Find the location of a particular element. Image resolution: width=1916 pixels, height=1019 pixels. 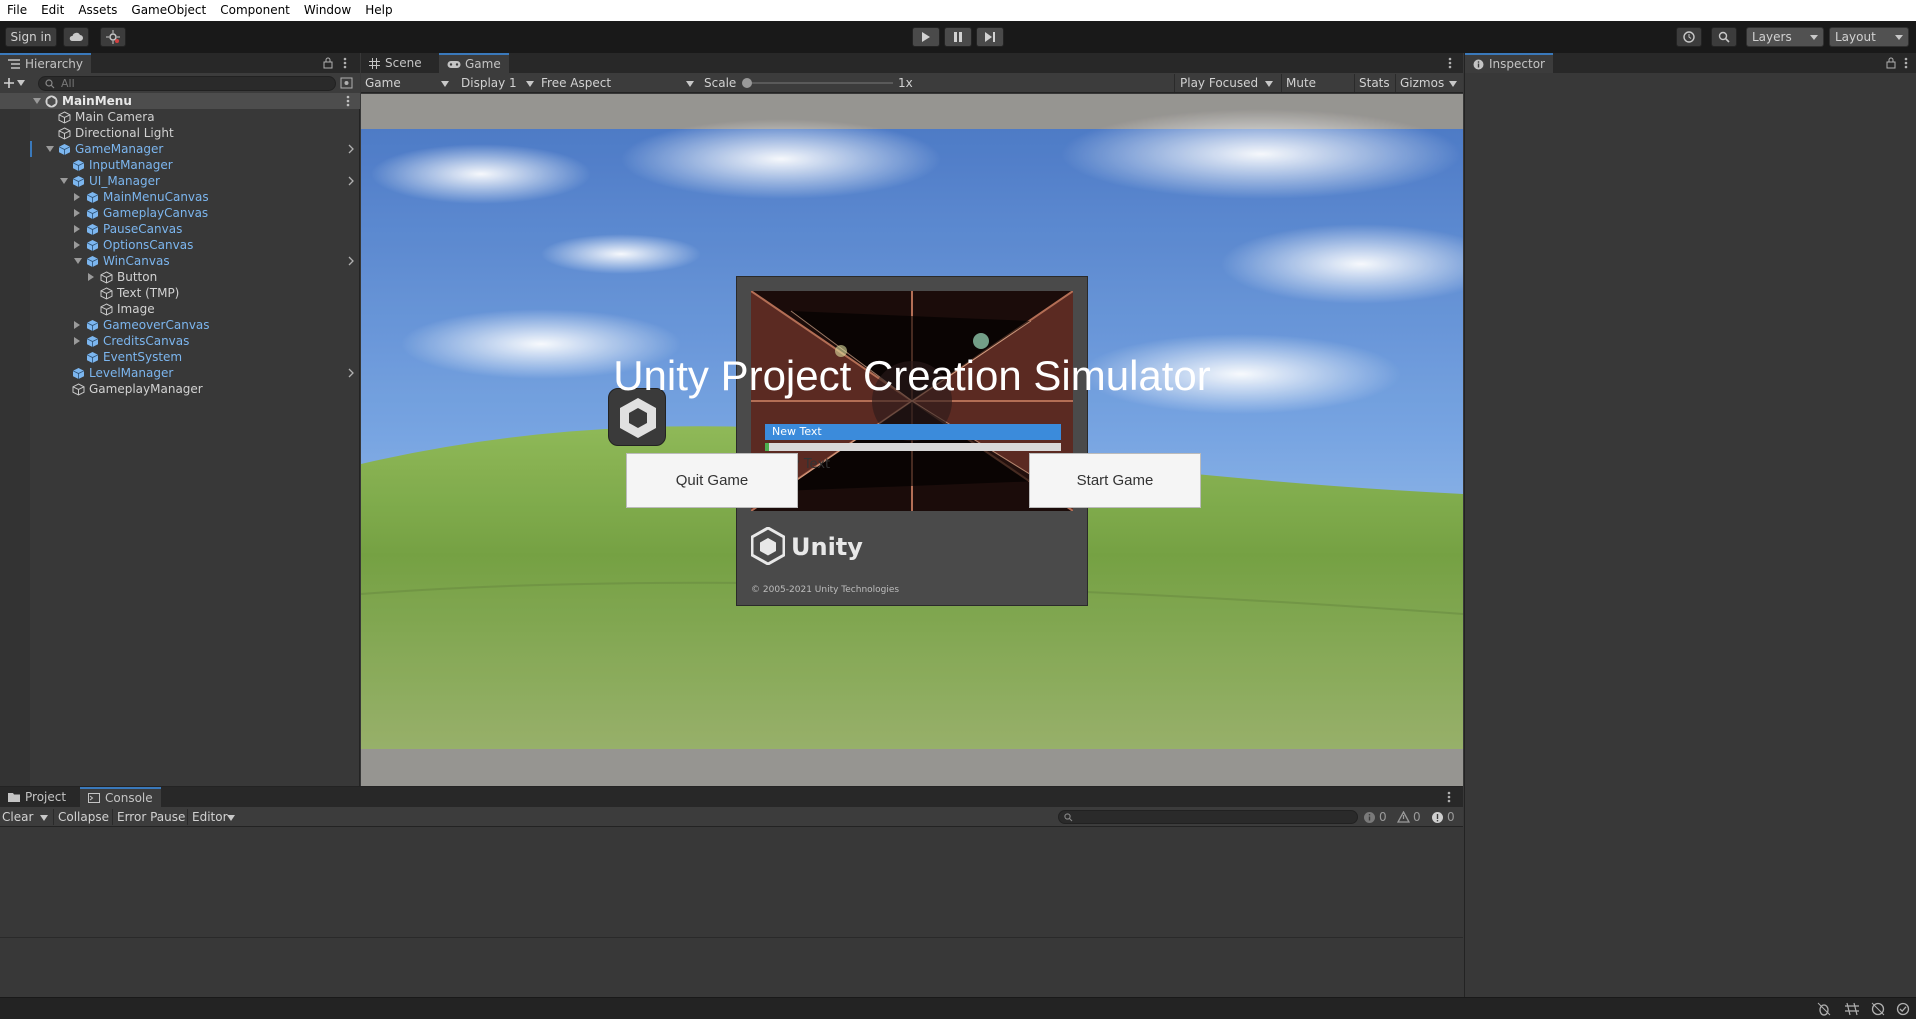

hierarchy-item-label: Directional Light is located at coordinates (124, 133).